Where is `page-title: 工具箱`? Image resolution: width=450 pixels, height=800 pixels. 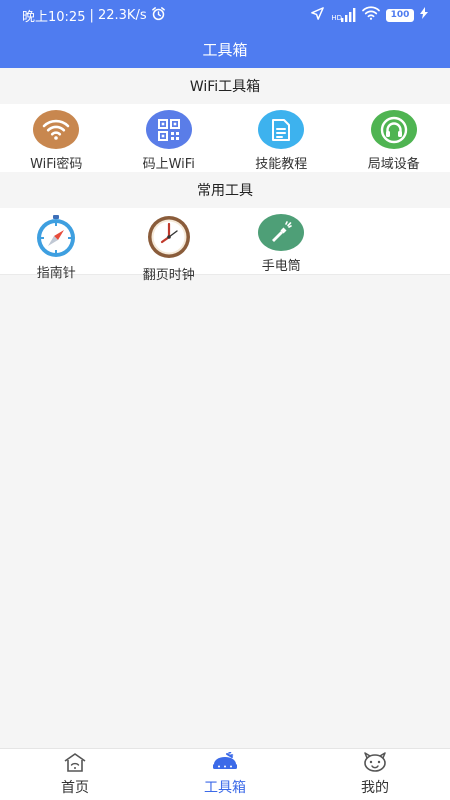
page-title: 工具箱 is located at coordinates (225, 49).